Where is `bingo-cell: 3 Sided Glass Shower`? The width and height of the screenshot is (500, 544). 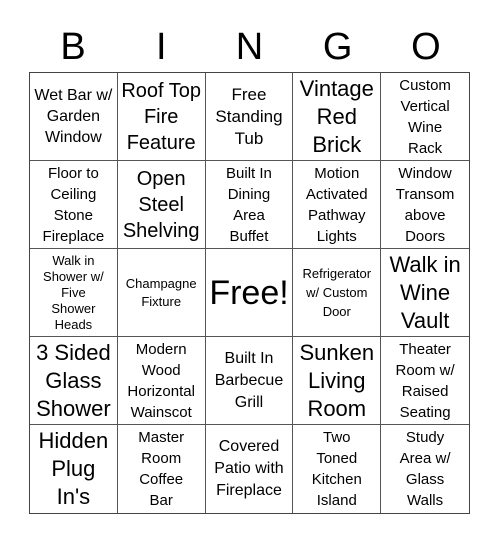 bingo-cell: 3 Sided Glass Shower is located at coordinates (74, 381).